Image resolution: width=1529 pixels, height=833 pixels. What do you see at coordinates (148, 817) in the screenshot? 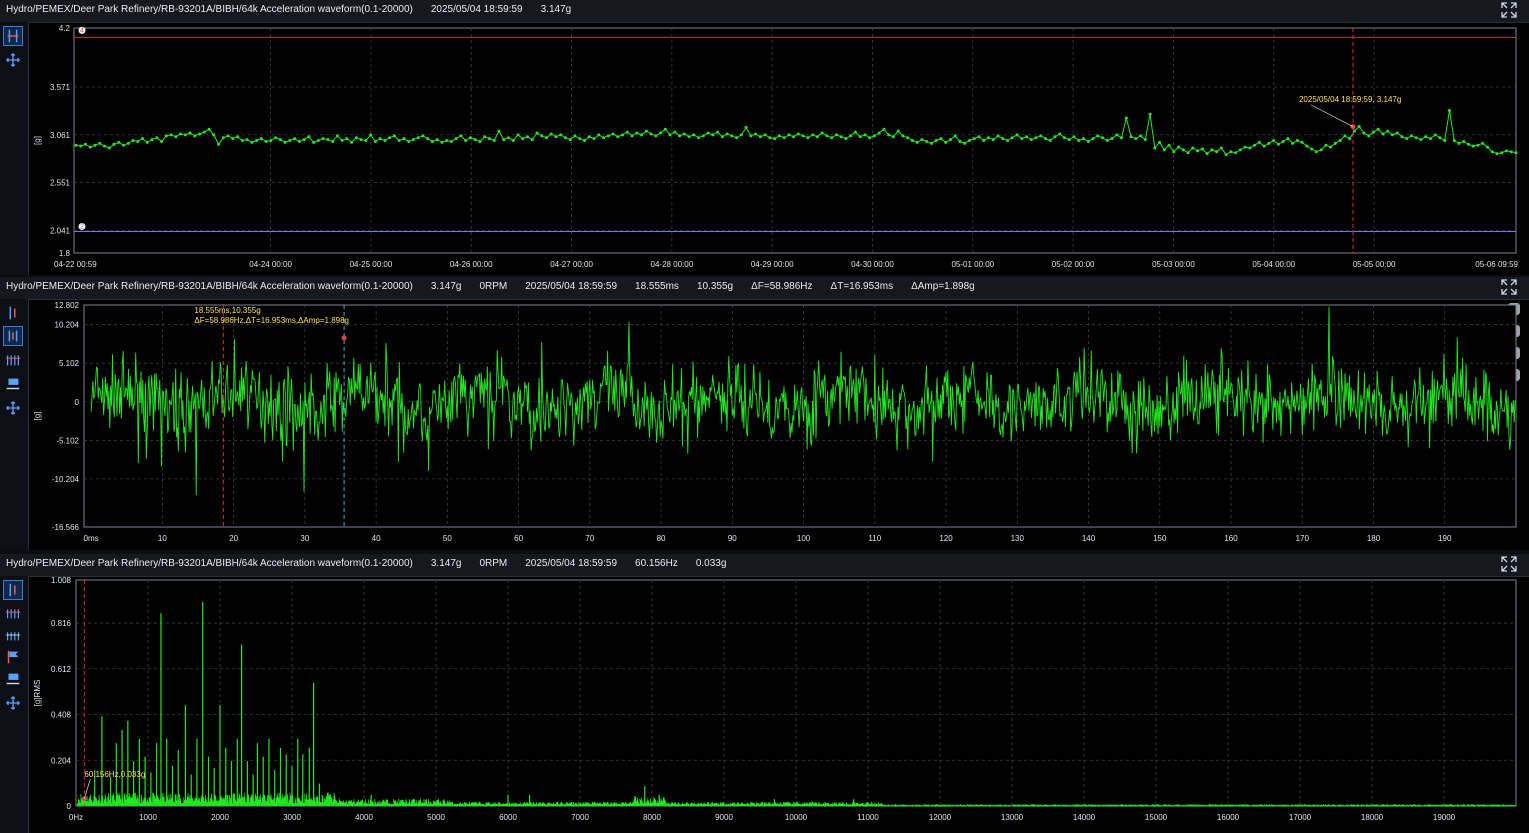
I see `x-tick-label: 1000` at bounding box center [148, 817].